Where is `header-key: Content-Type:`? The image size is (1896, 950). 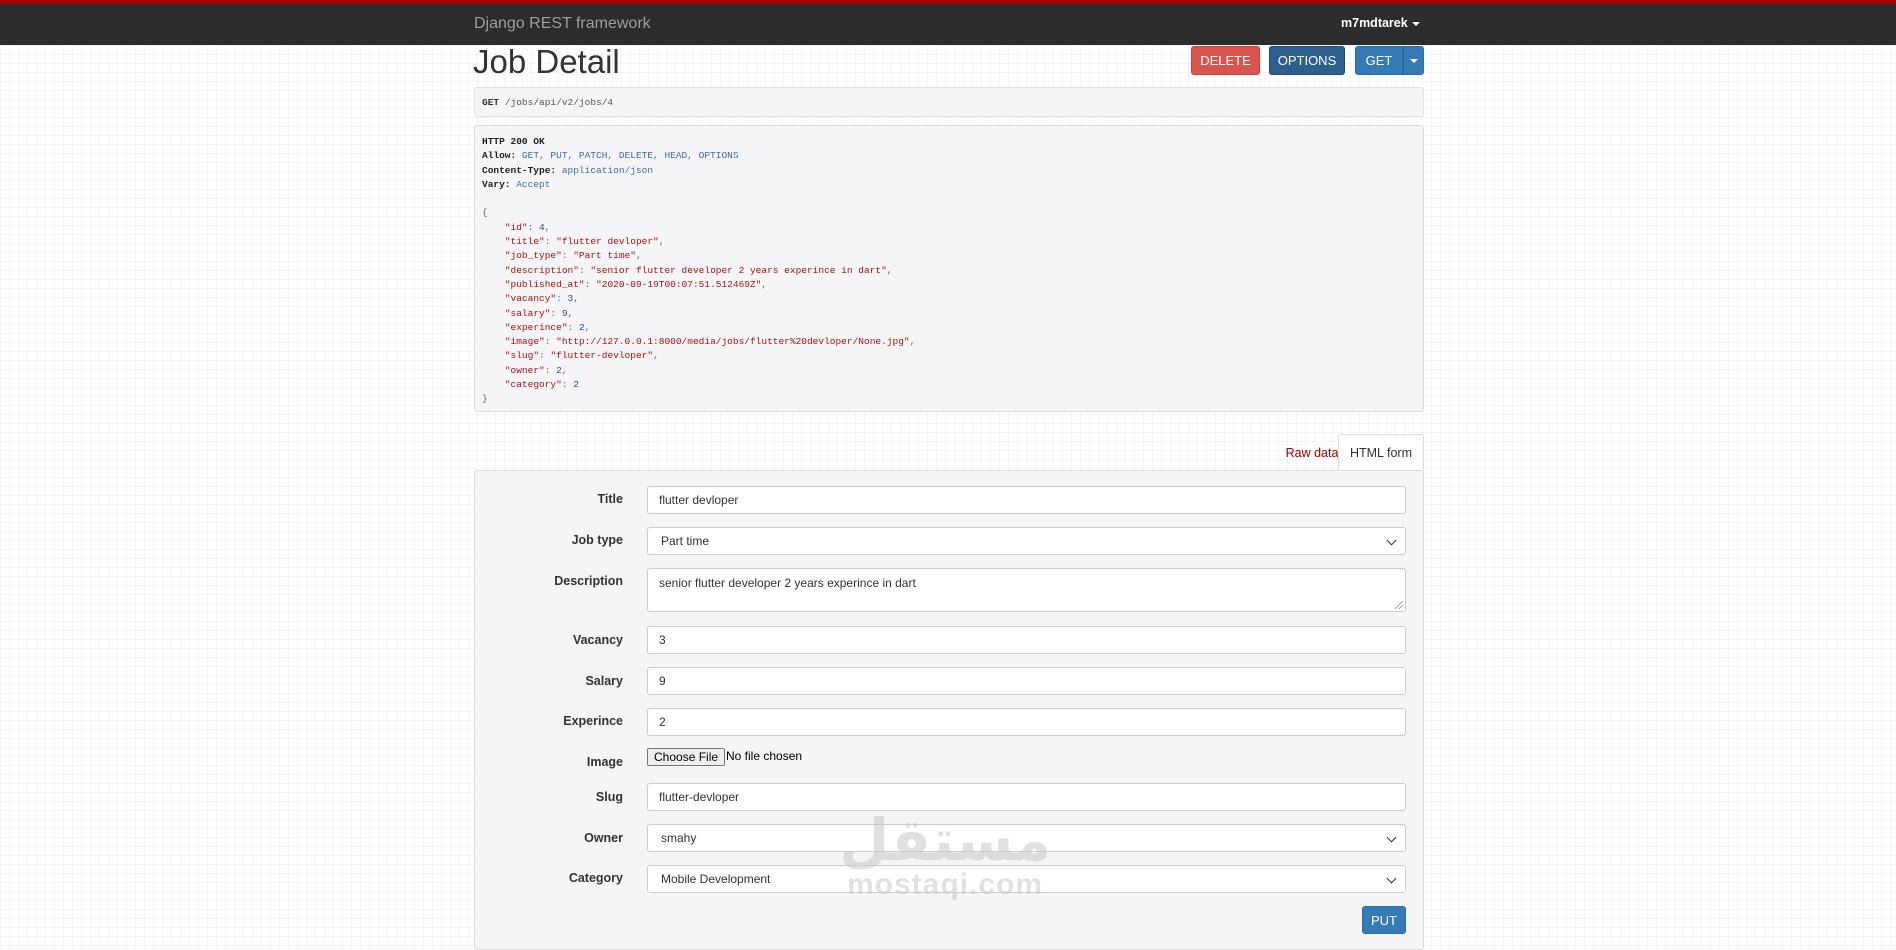
header-key: Content-Type: is located at coordinates (519, 170).